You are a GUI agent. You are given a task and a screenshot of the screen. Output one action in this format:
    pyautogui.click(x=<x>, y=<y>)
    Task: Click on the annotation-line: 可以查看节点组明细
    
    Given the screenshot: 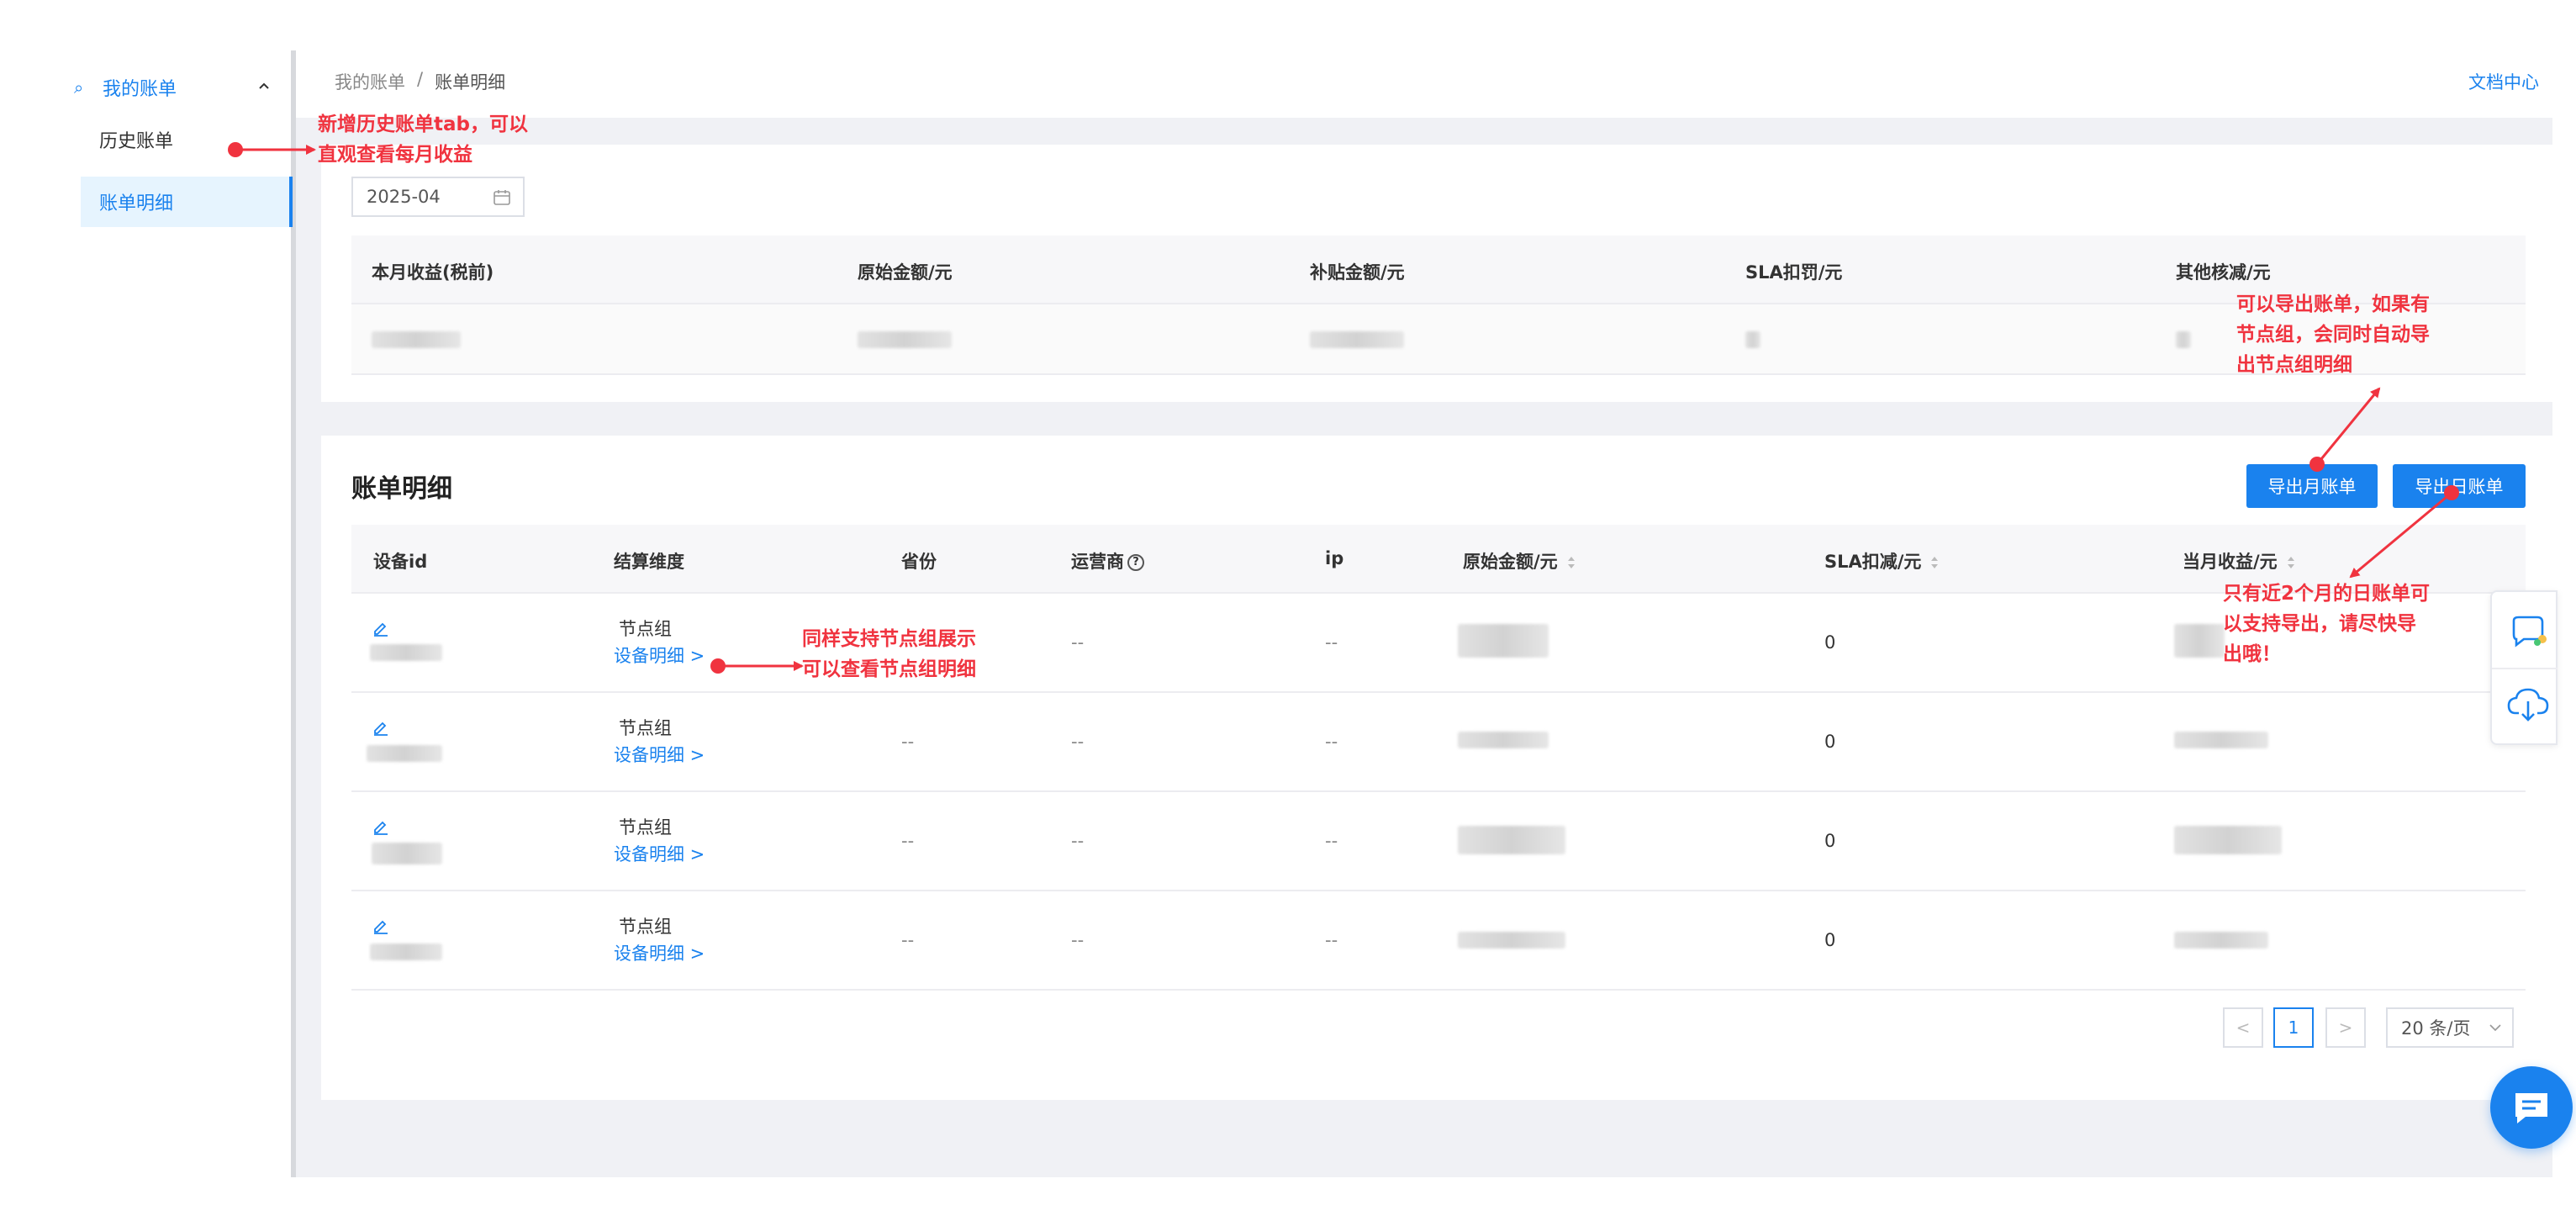 What is the action you would take?
    pyautogui.click(x=889, y=669)
    